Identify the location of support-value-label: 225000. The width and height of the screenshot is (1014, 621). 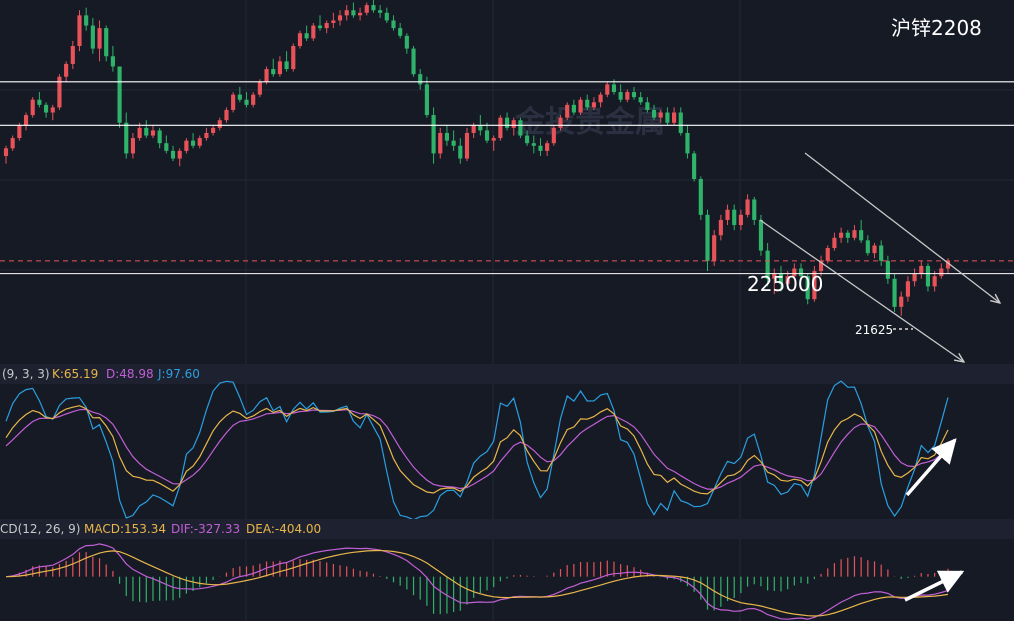
(785, 284).